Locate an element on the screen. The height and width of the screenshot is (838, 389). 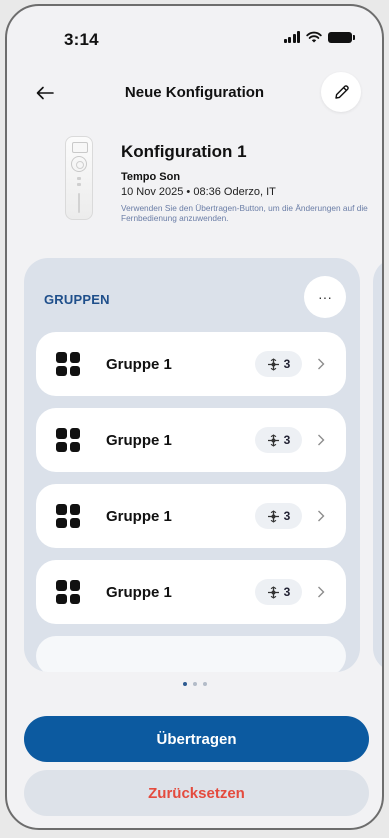
reset-button: Zurücksetzen is located at coordinates (196, 793).